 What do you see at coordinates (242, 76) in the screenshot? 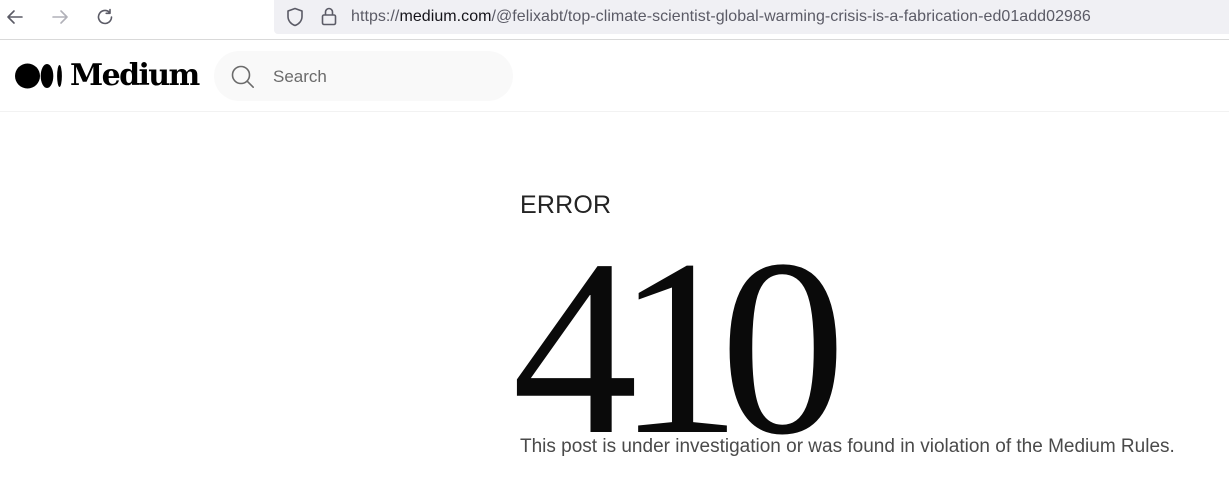
I see `search-icon` at bounding box center [242, 76].